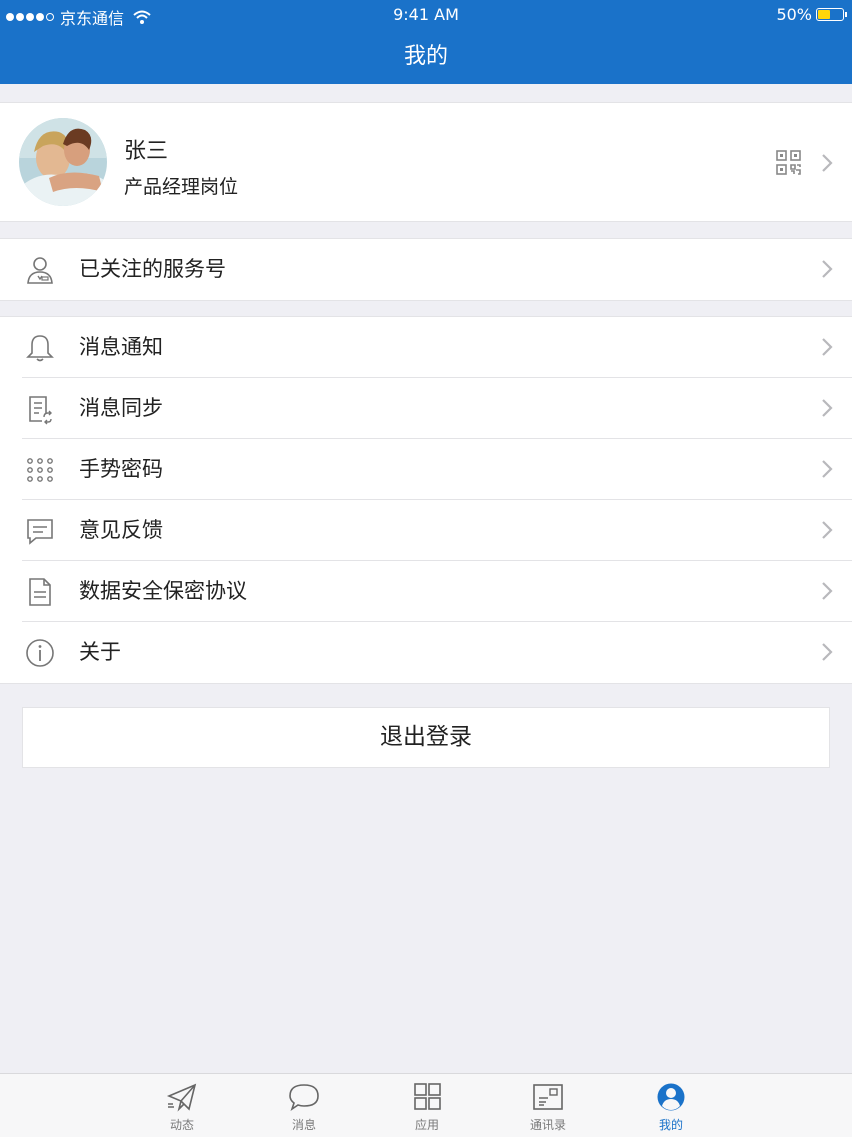 This screenshot has height=1137, width=852. What do you see at coordinates (426, 1125) in the screenshot?
I see `tab-label: 应用` at bounding box center [426, 1125].